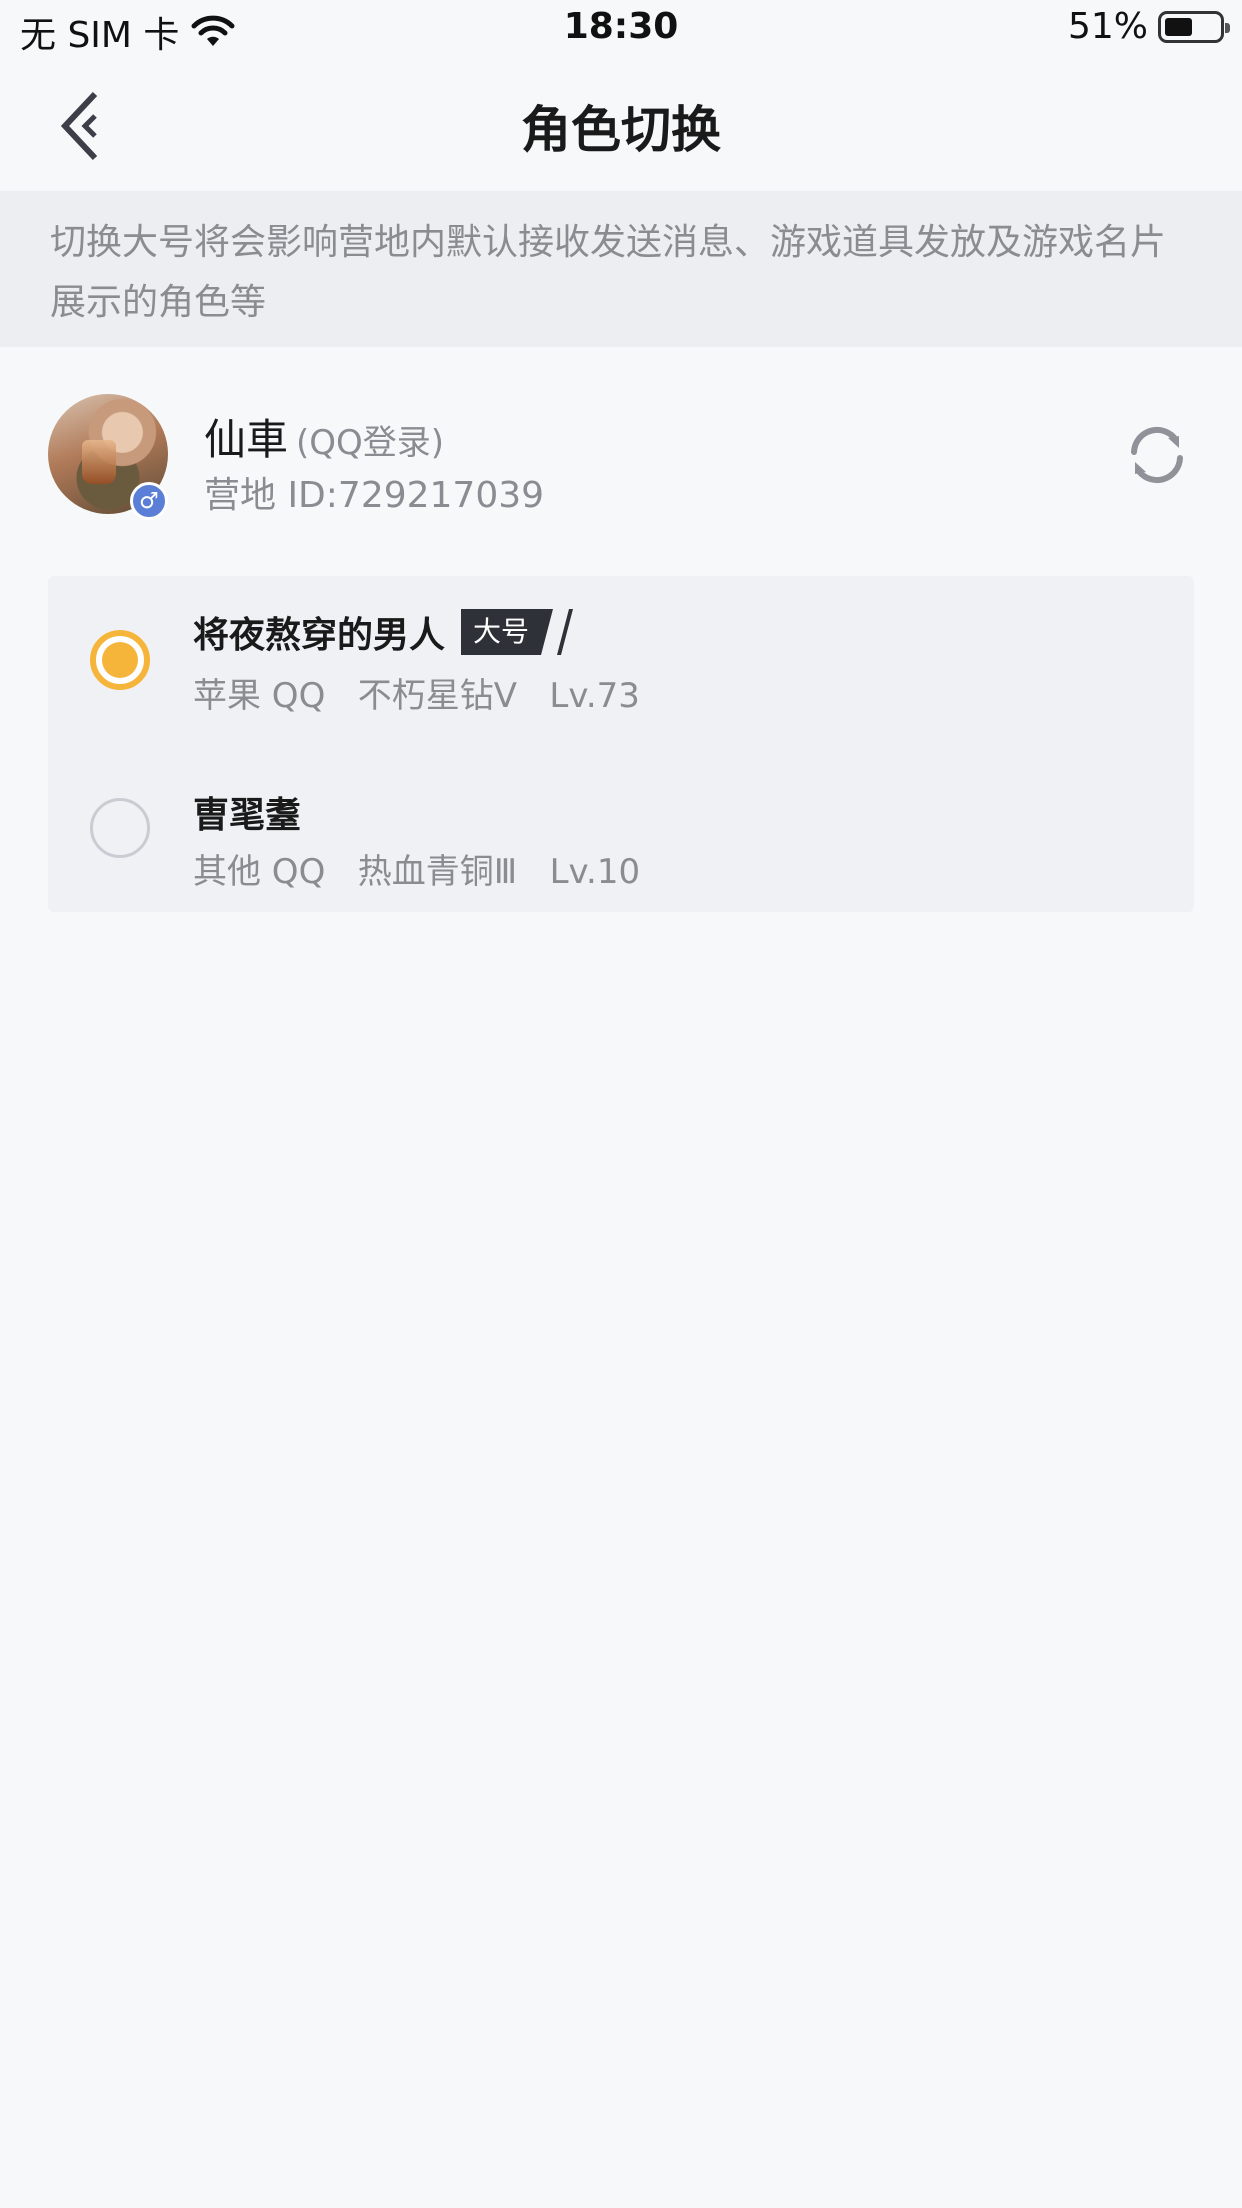 The image size is (1242, 2208). Describe the element at coordinates (621, 828) in the screenshot. I see `role-item-secondary: 曺毣耋 其他 QQ 热血青铜Ⅲ Lv.10` at that location.